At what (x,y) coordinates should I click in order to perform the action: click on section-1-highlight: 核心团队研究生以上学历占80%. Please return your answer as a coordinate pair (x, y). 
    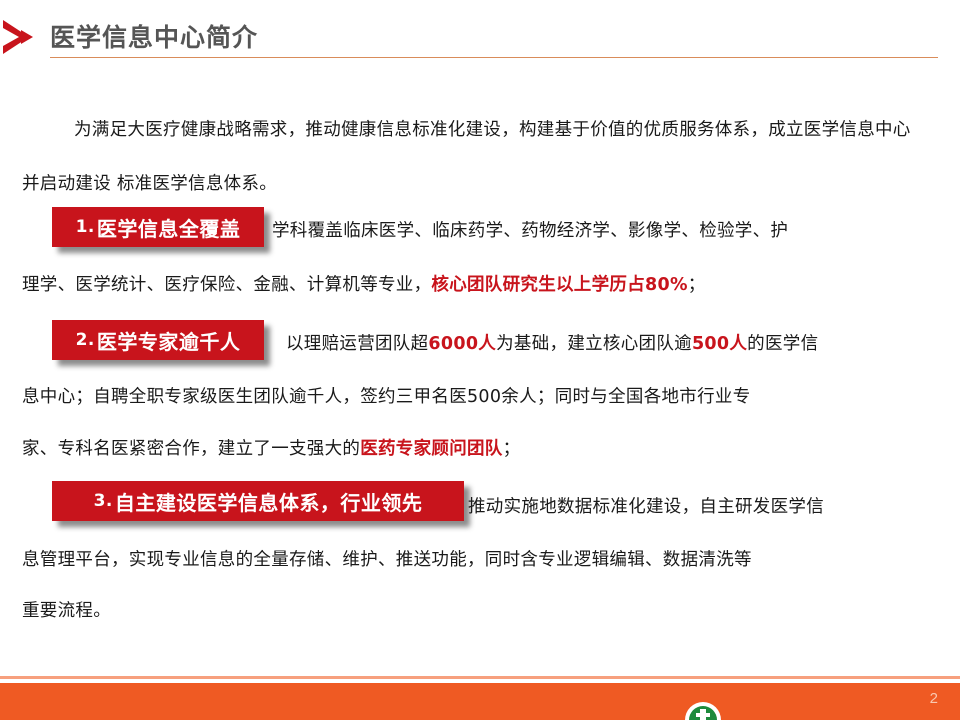
    Looking at the image, I should click on (559, 285).